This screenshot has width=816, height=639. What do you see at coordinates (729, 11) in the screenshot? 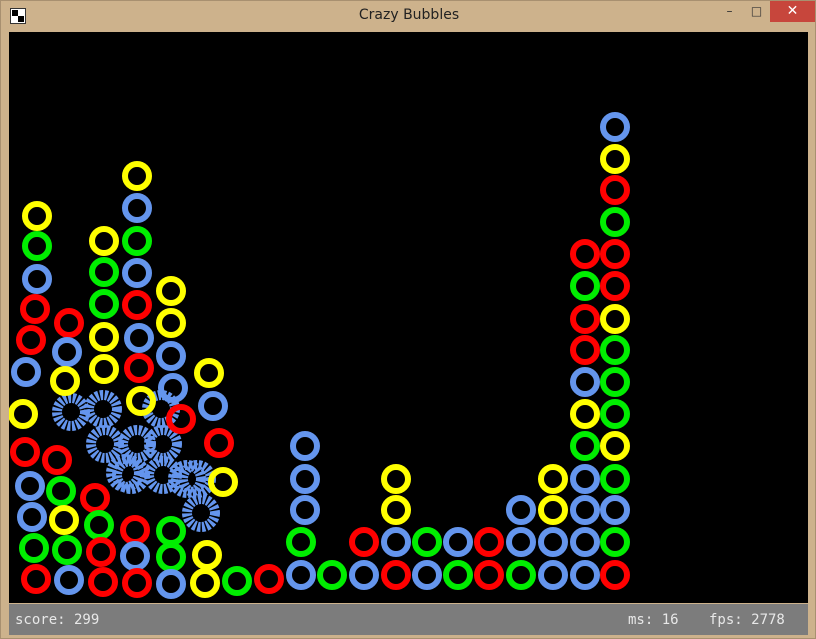
I see `minimize-button: –` at bounding box center [729, 11].